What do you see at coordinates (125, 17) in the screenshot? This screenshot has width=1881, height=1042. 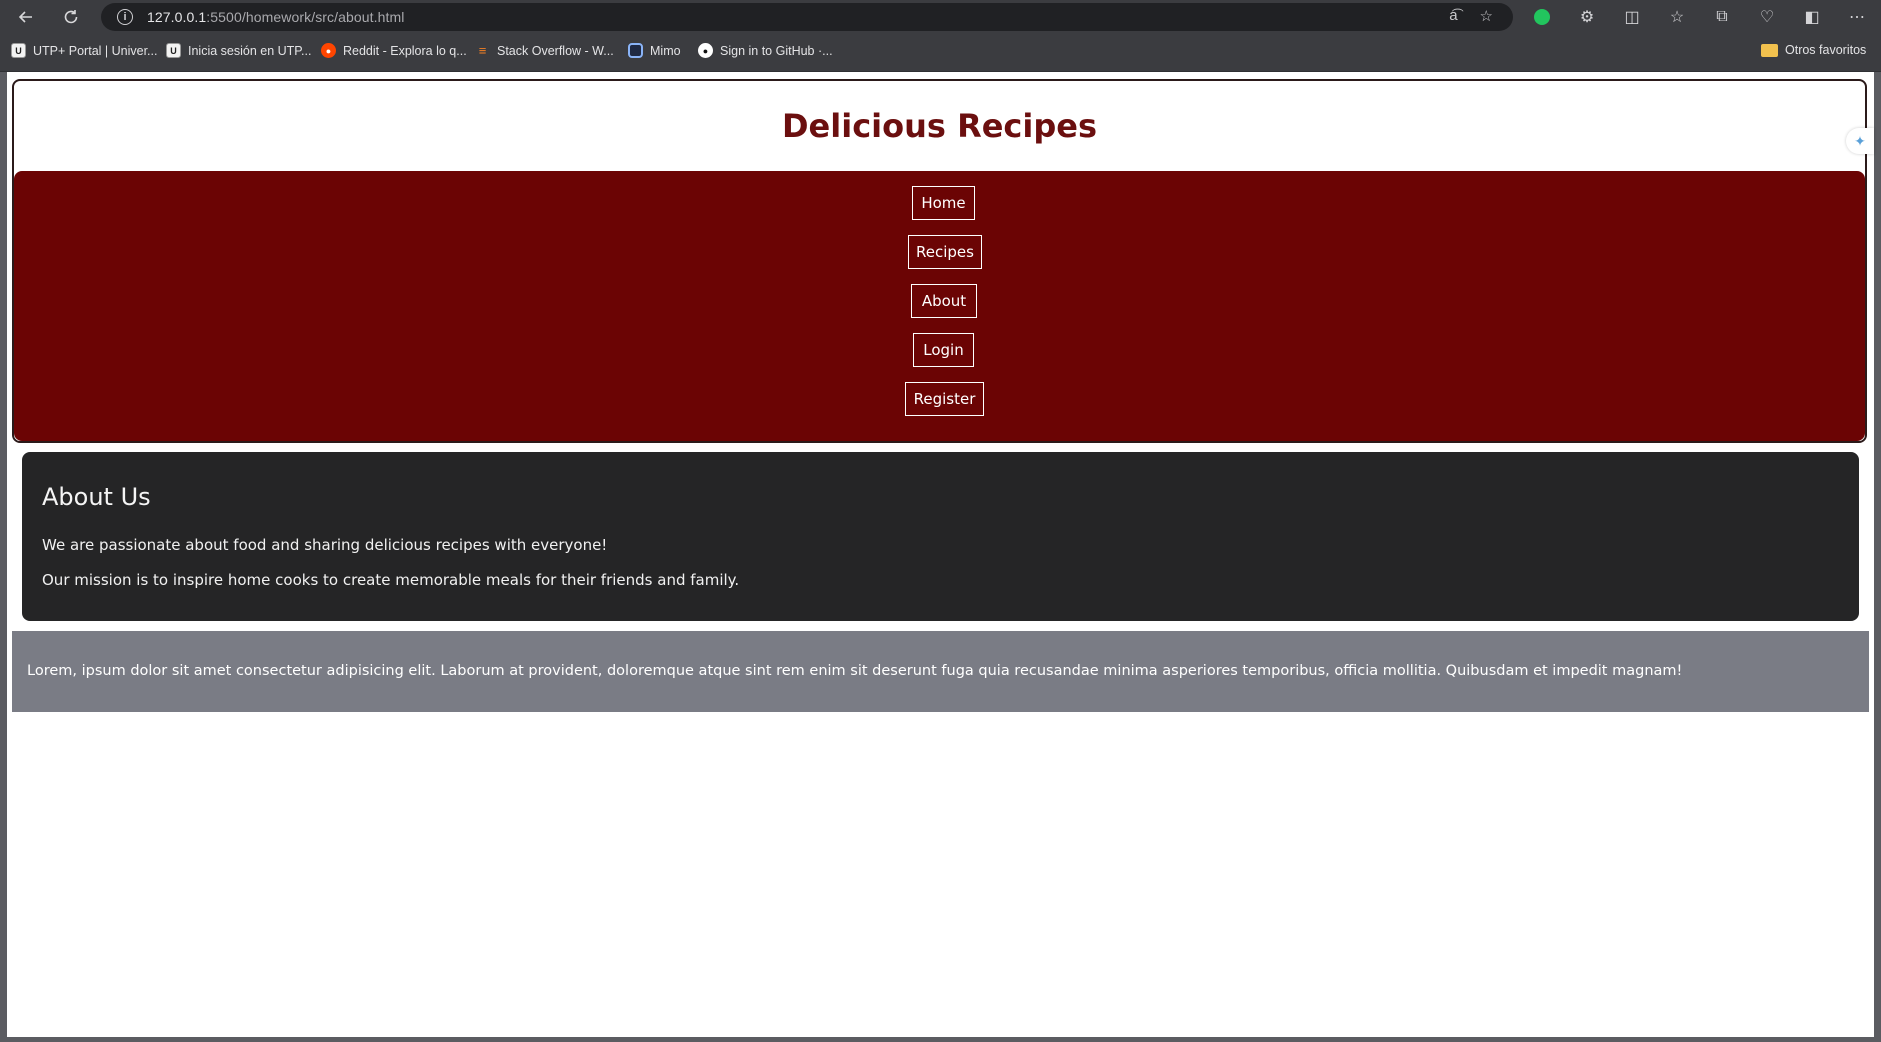 I see `site-info-icon: i` at bounding box center [125, 17].